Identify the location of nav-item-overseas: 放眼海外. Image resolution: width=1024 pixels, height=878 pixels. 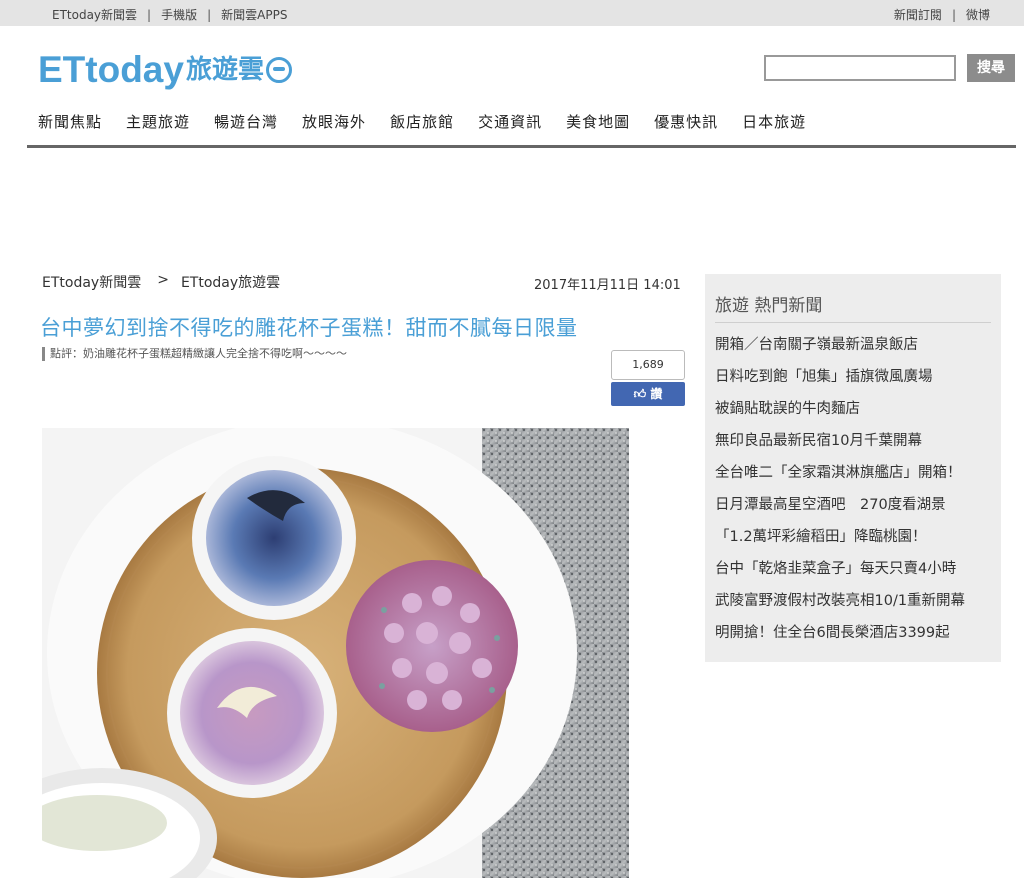
(334, 121).